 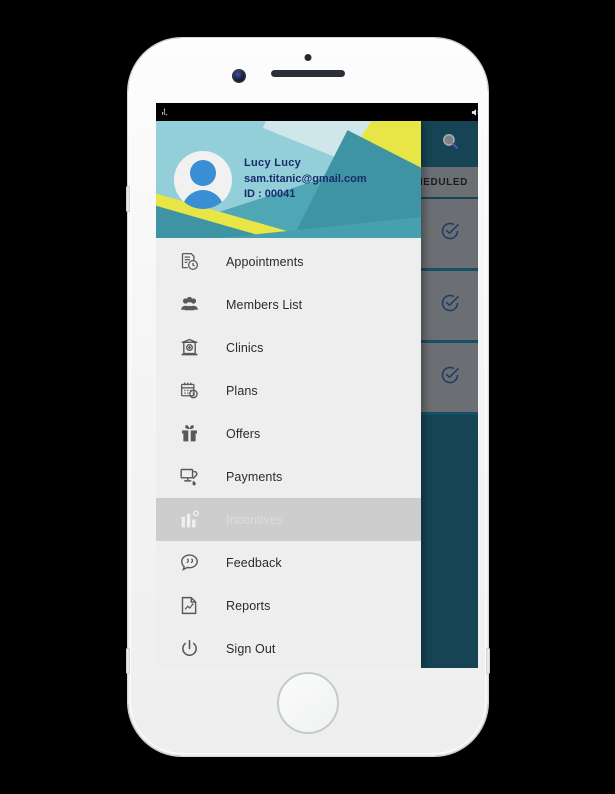 I want to click on payments-icon, so click(x=189, y=477).